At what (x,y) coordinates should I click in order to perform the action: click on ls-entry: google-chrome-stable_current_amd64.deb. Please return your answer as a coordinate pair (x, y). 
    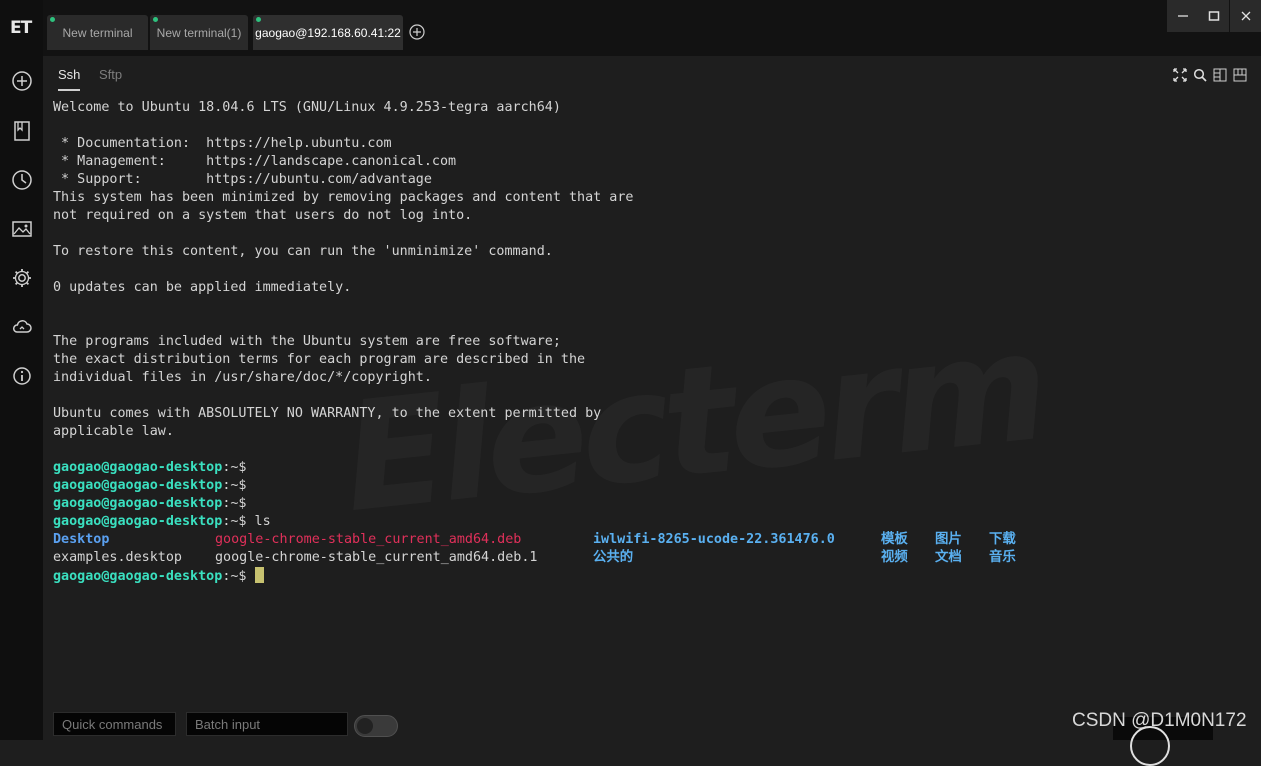
    Looking at the image, I should click on (368, 539).